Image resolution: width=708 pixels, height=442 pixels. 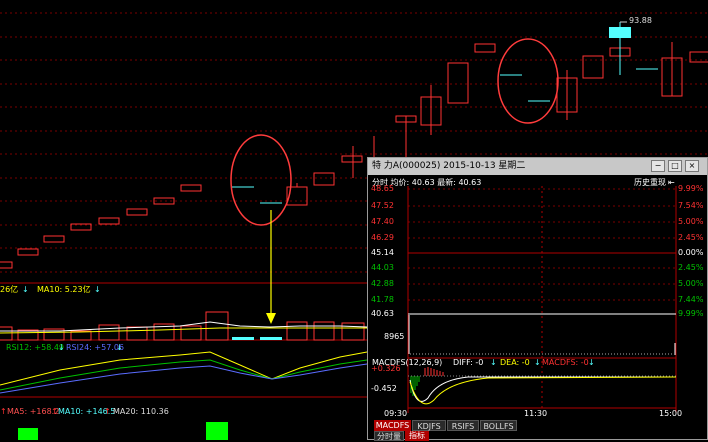 I want to click on ma-text-3: MA20: 110.36, so click(x=141, y=411).